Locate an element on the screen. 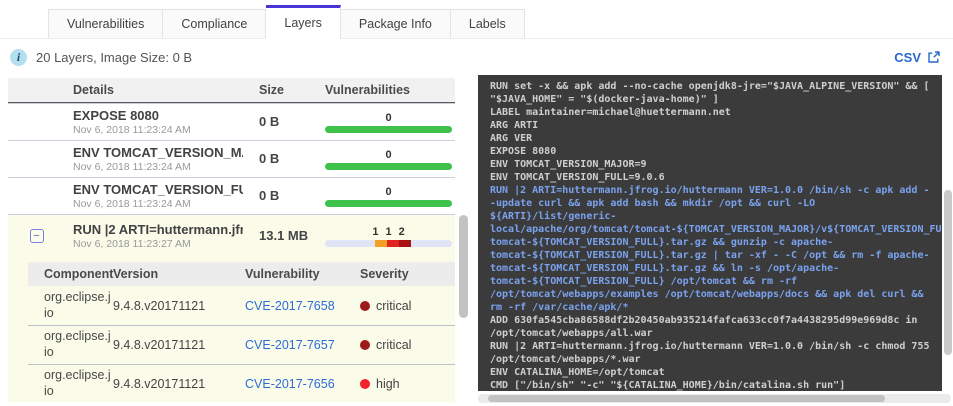 The height and width of the screenshot is (406, 953). tab-labels: Labels is located at coordinates (487, 24).